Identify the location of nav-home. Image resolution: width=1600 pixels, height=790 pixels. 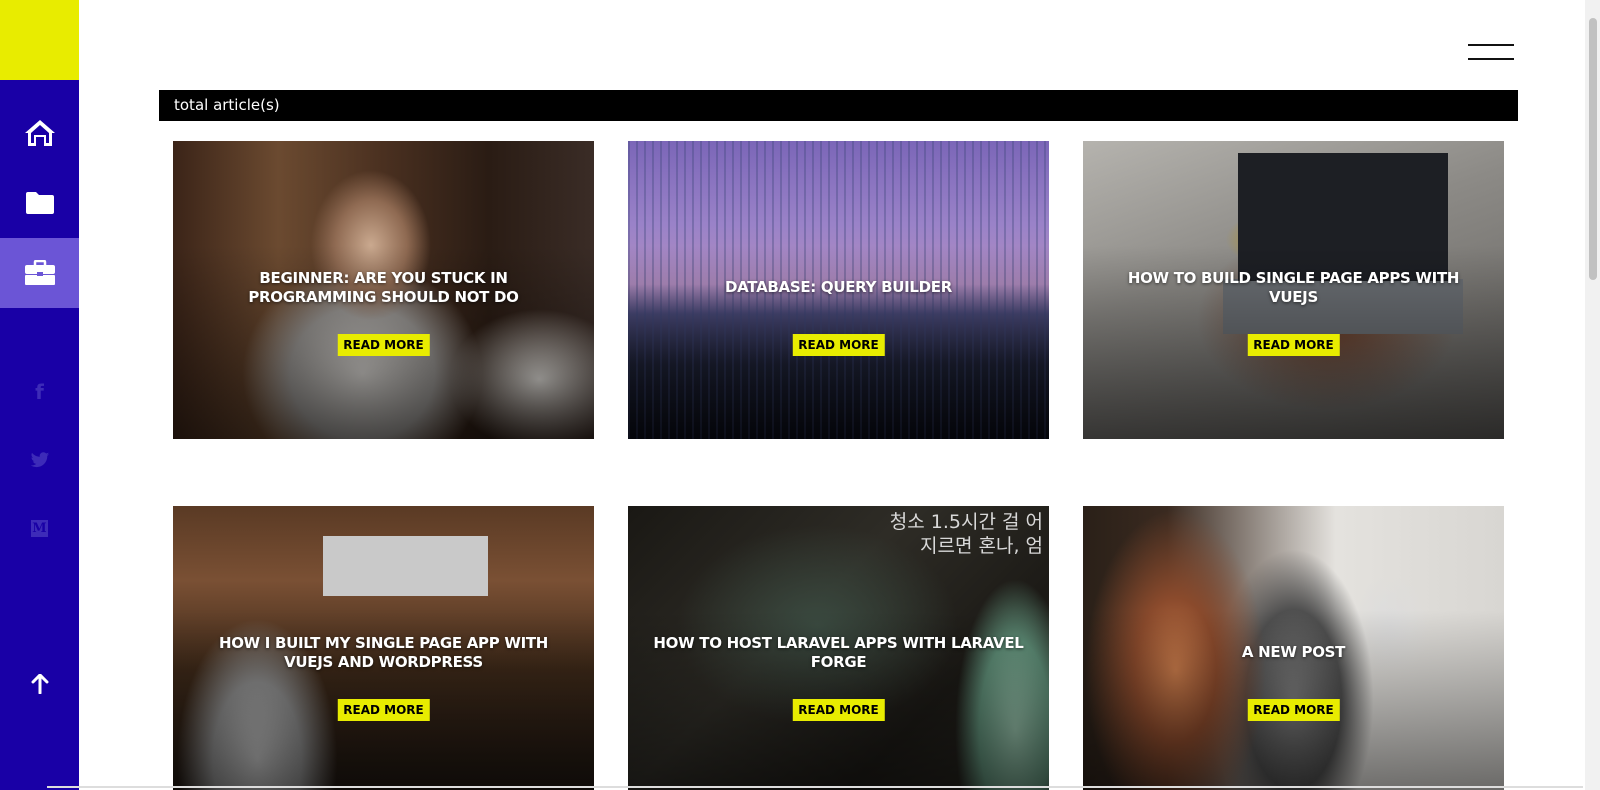
(39, 133).